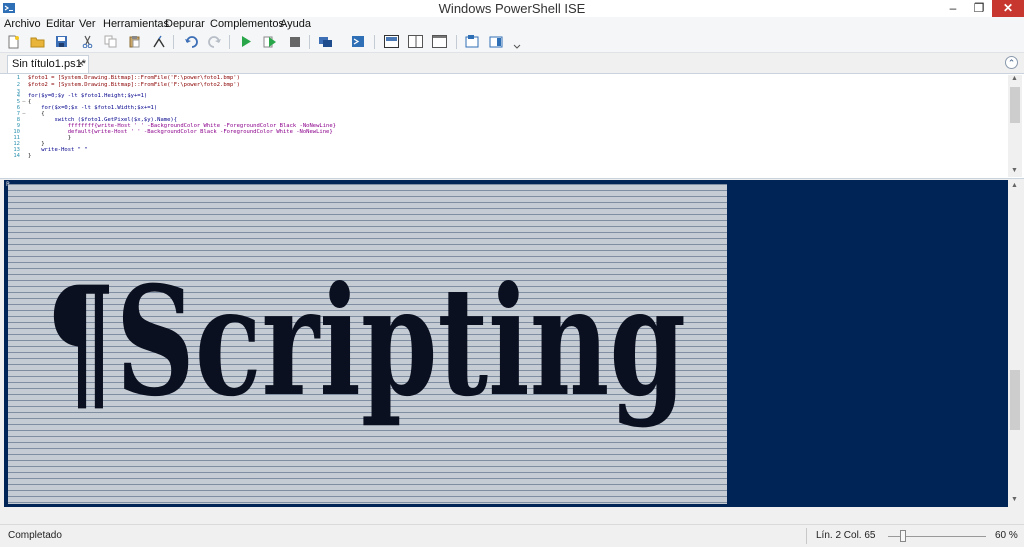  Describe the element at coordinates (18, 78) in the screenshot. I see `line-number: 1` at that location.